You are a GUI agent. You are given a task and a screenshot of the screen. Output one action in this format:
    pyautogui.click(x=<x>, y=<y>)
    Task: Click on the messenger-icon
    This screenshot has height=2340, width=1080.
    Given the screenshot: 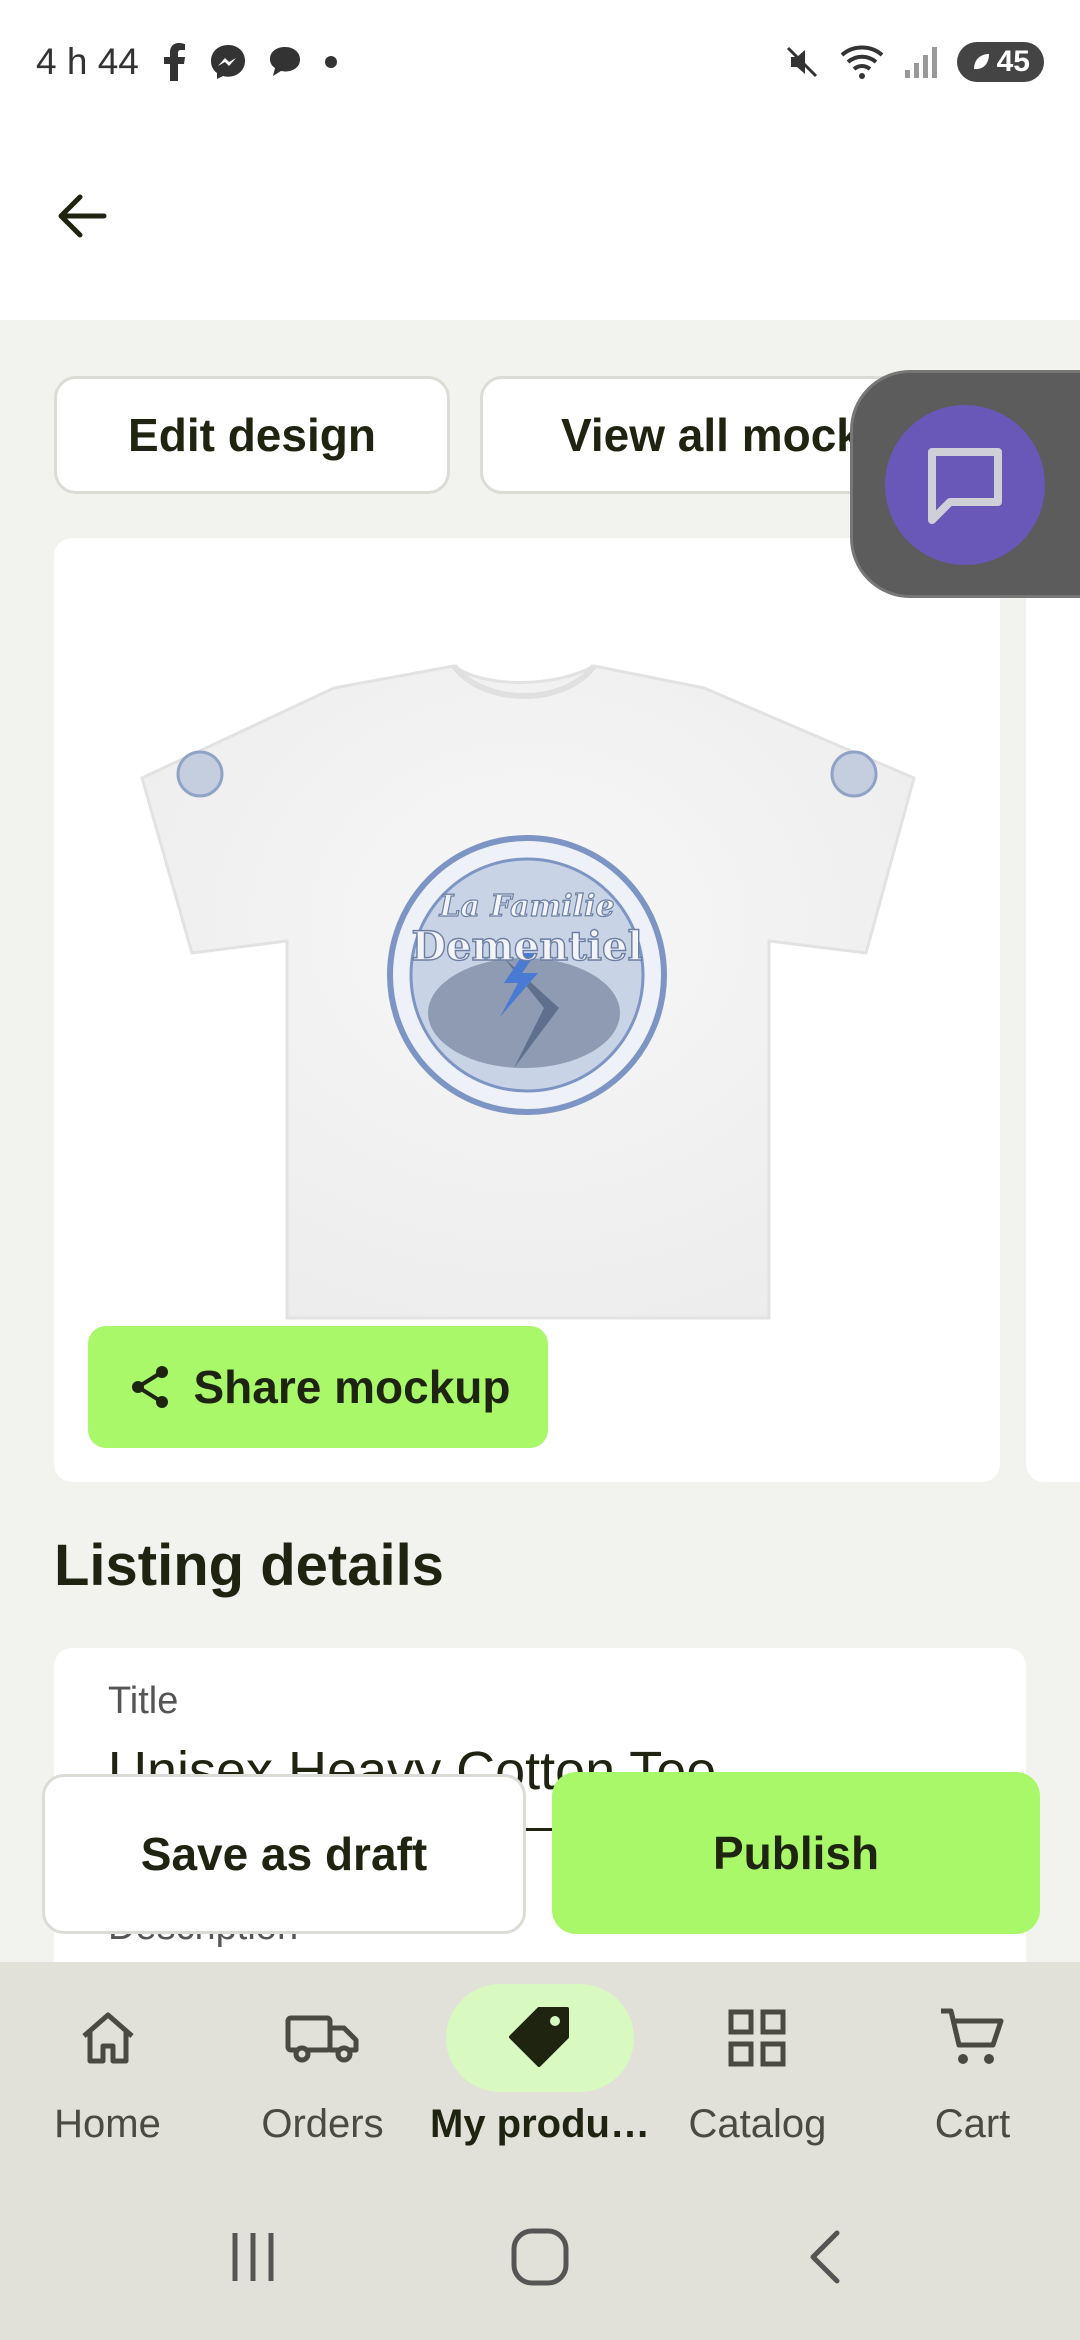 What is the action you would take?
    pyautogui.click(x=228, y=62)
    